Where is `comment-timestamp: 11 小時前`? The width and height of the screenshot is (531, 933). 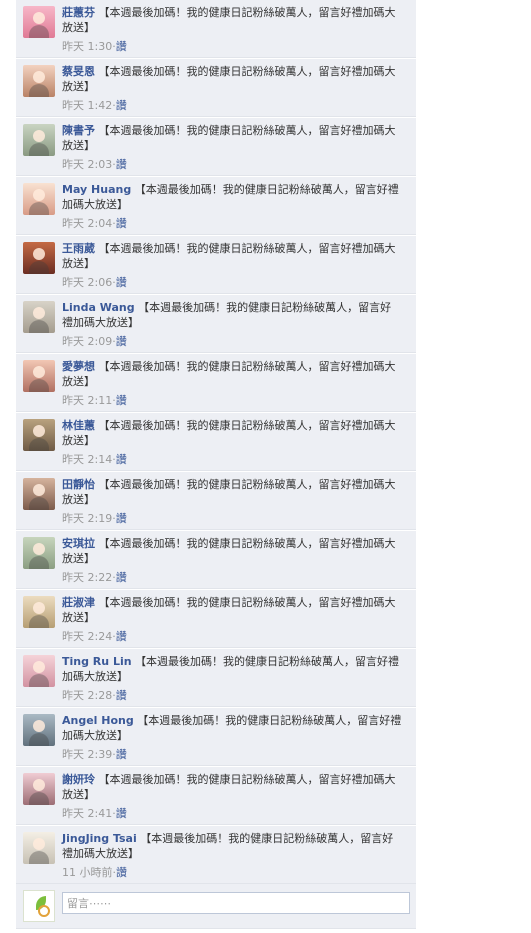 comment-timestamp: 11 小時前 is located at coordinates (87, 872).